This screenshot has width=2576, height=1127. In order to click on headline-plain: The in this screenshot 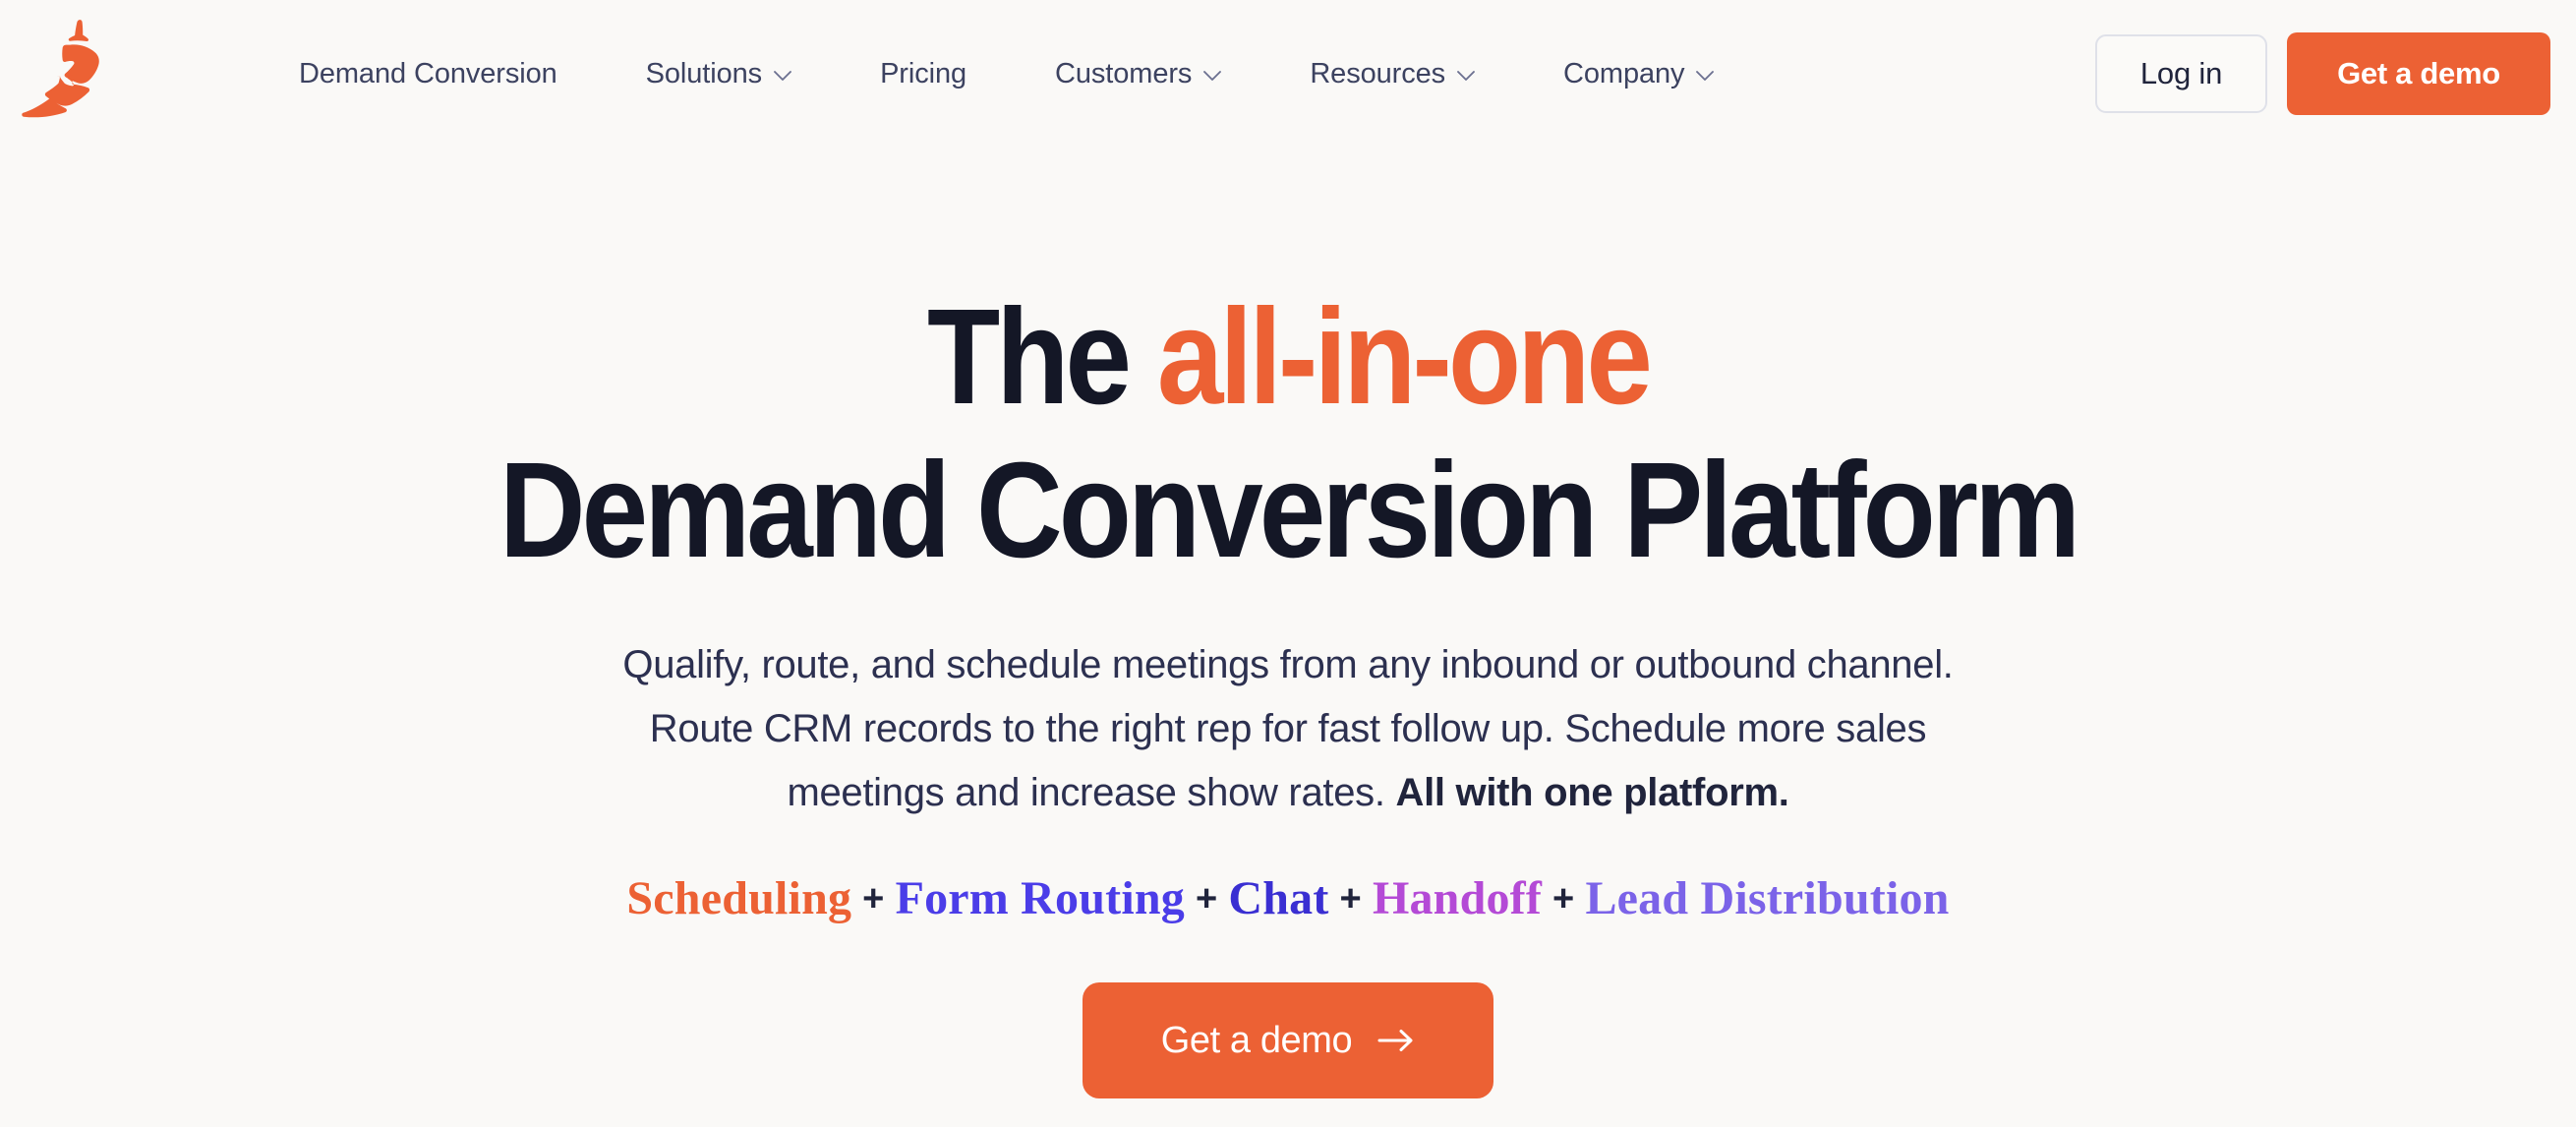, I will do `click(1042, 357)`.